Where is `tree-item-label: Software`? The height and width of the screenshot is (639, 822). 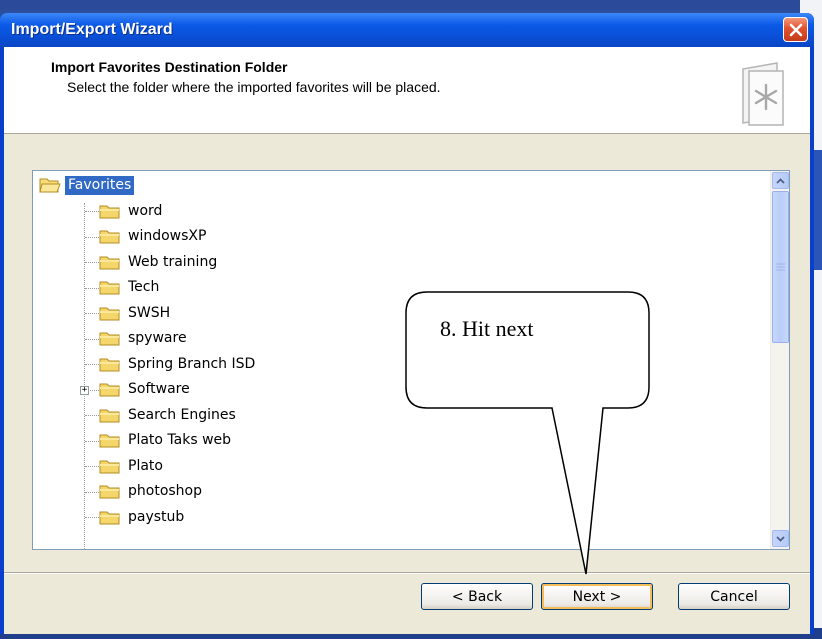 tree-item-label: Software is located at coordinates (159, 389).